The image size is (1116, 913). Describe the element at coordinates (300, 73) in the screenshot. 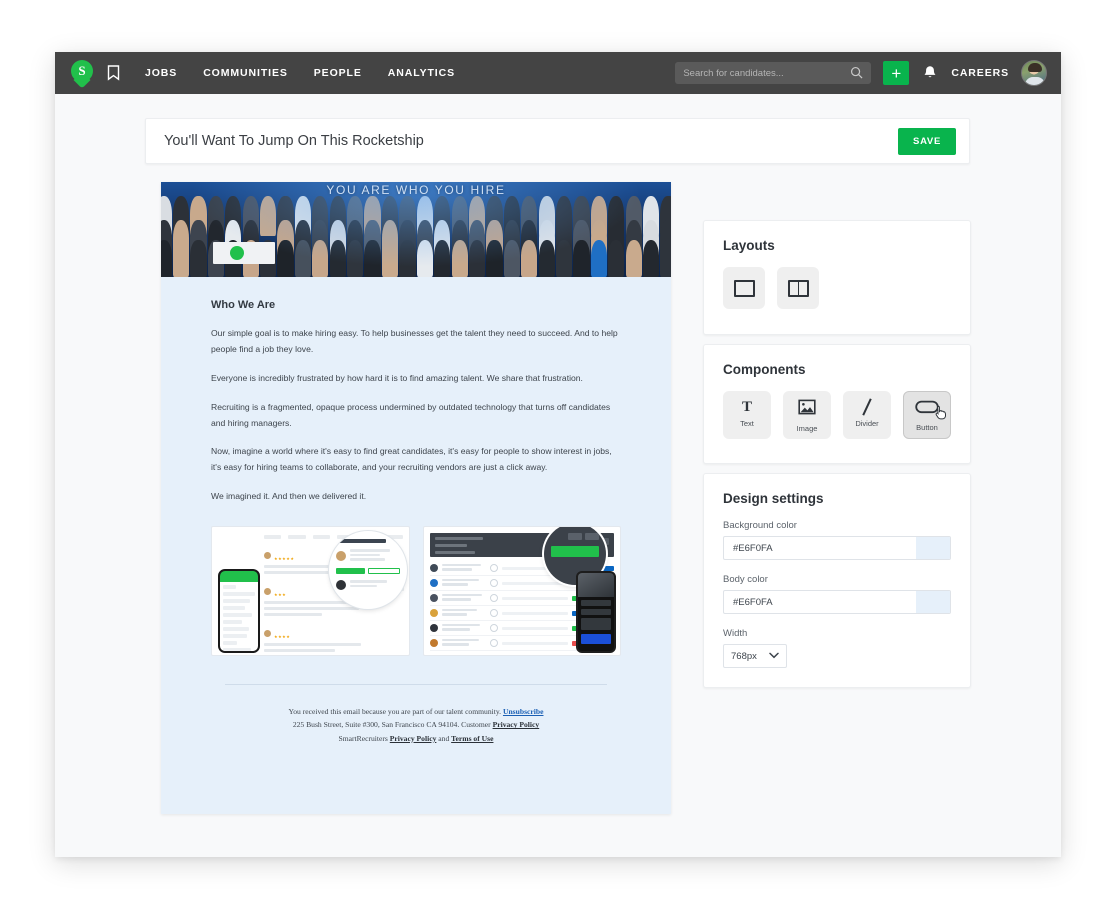

I see `primary-nav-links: JOBS COMMUNITIES PEOPLE ANALYTICS` at that location.